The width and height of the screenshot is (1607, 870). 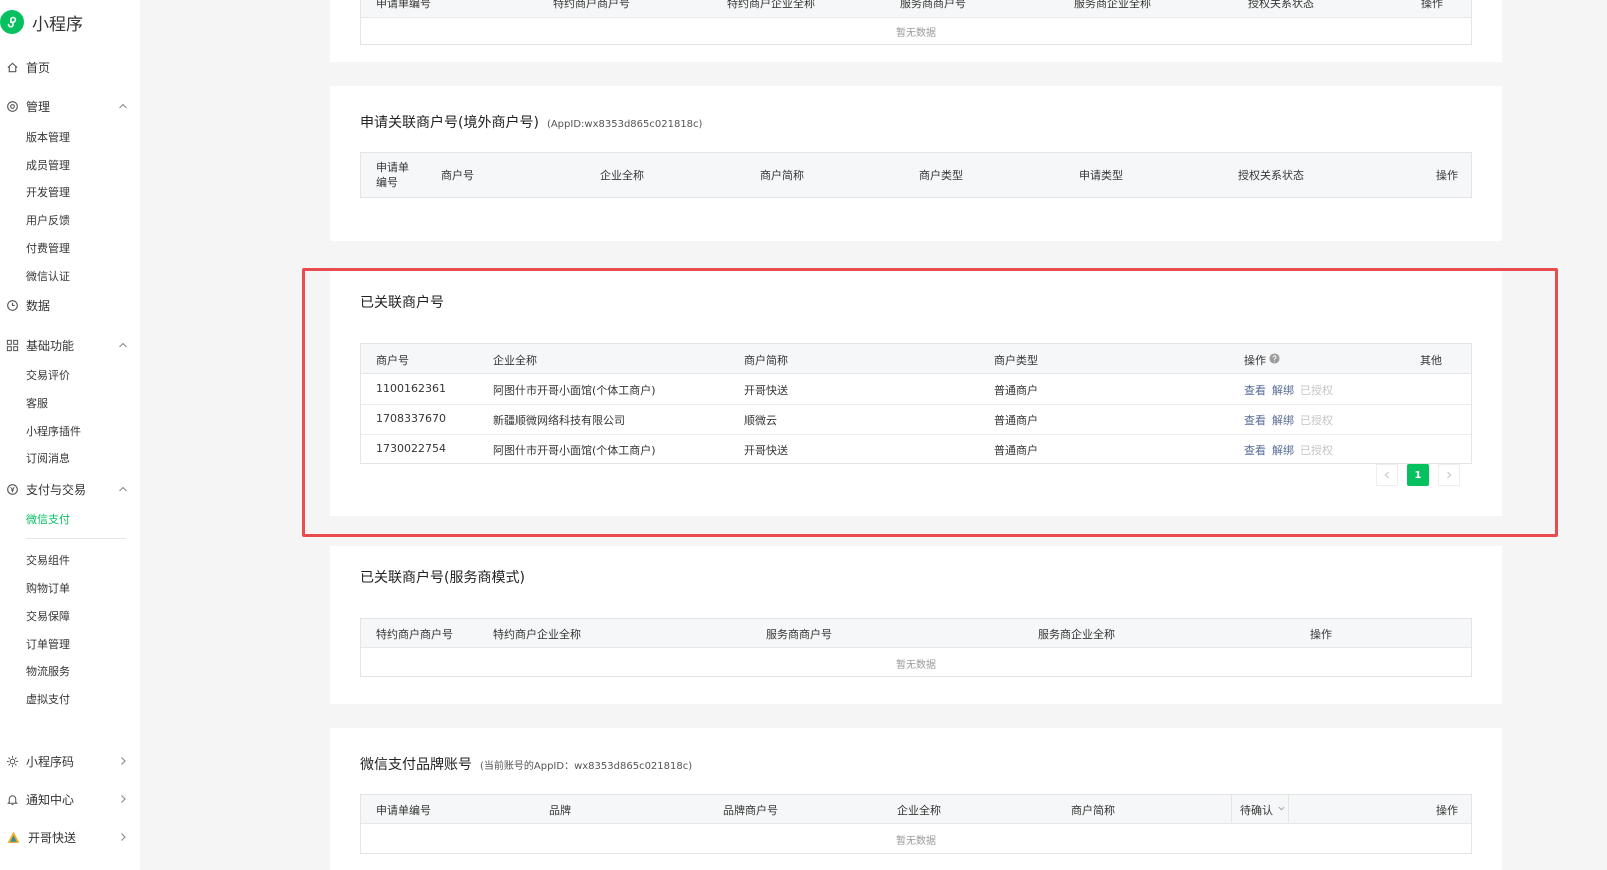 I want to click on caret-down-icon, so click(x=1281, y=808).